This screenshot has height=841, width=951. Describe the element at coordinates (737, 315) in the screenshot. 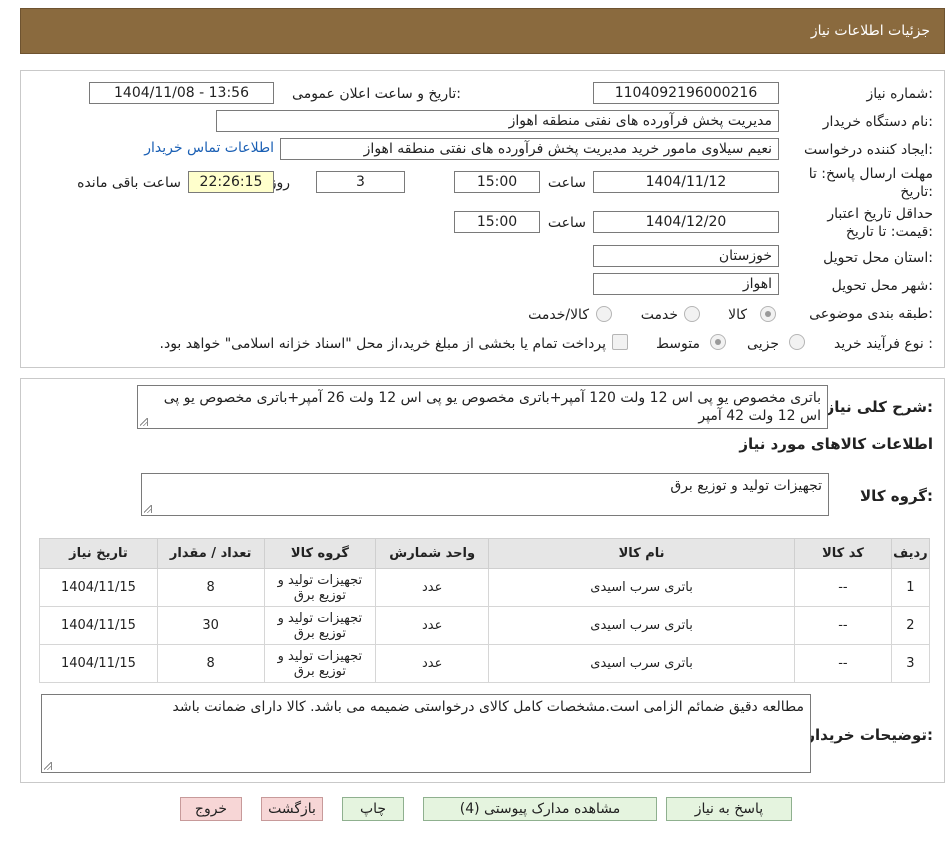

I see `category-option-goods: کالا` at that location.